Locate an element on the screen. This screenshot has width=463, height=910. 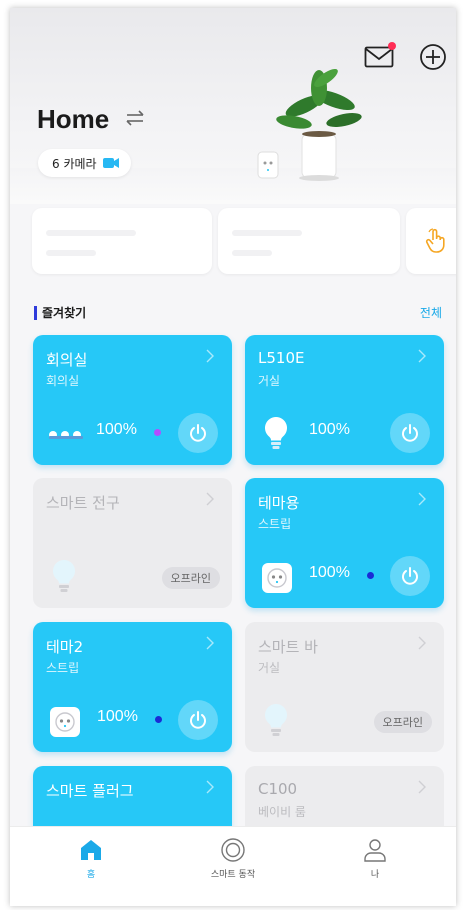
device-name: 테마용 is located at coordinates (279, 503).